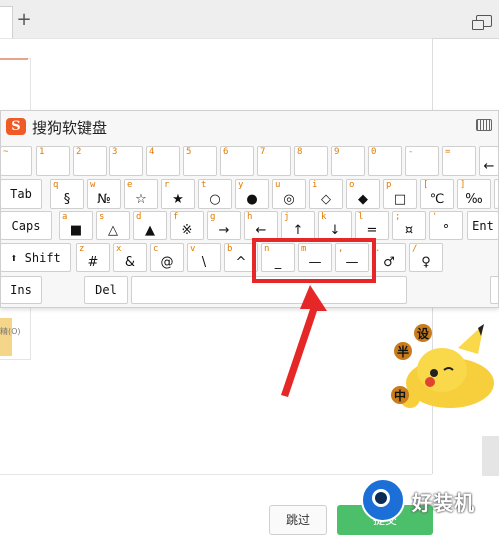 This screenshot has width=499, height=535. Describe the element at coordinates (24, 20) in the screenshot. I see `new-tab-button: +` at that location.